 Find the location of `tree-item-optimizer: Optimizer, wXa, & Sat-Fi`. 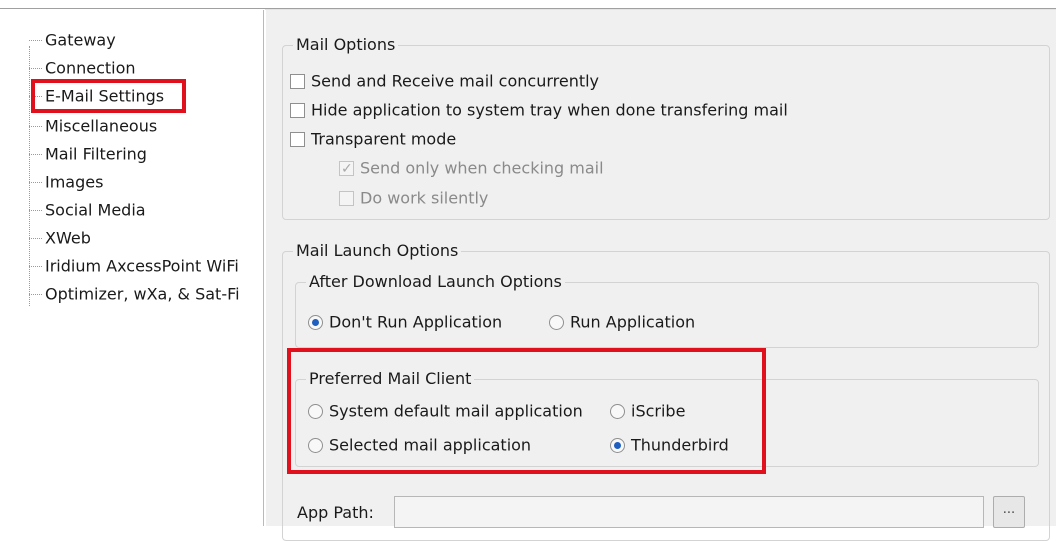

tree-item-optimizer: Optimizer, wXa, & Sat-Fi is located at coordinates (134, 294).